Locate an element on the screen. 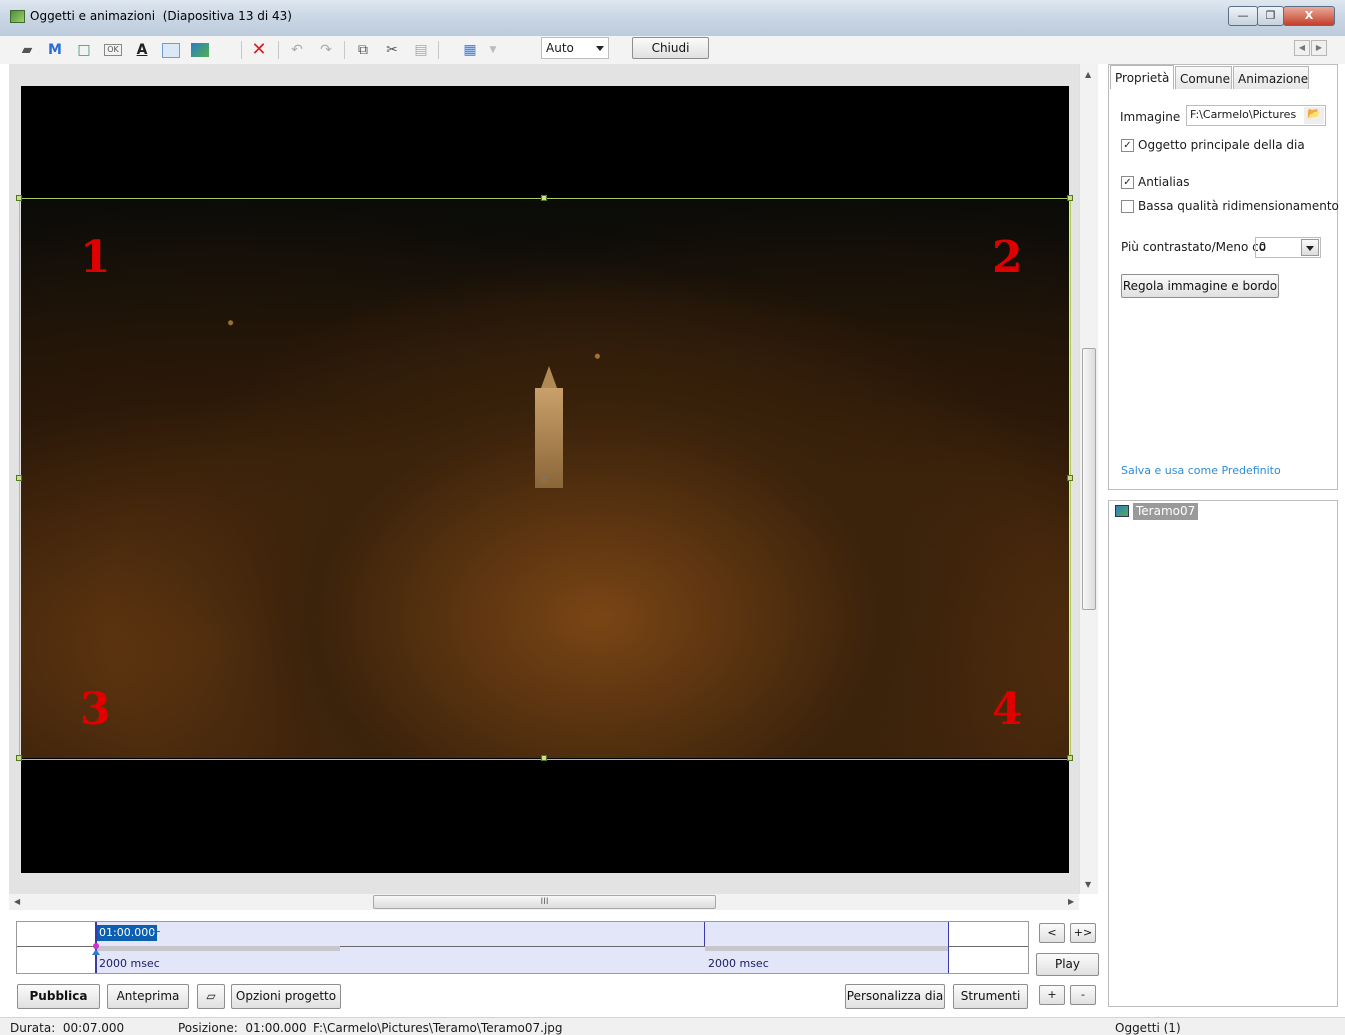 The image size is (1345, 1035). add-object-button: + is located at coordinates (1052, 995).